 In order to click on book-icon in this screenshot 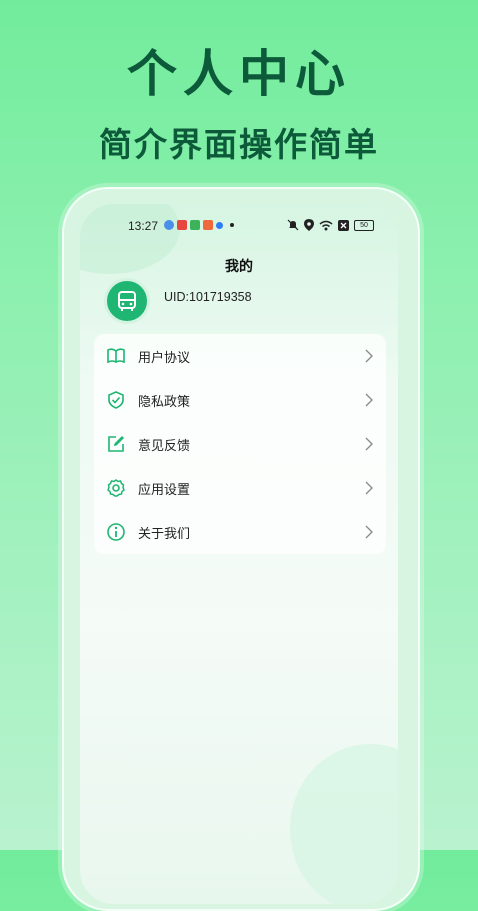, I will do `click(116, 356)`.